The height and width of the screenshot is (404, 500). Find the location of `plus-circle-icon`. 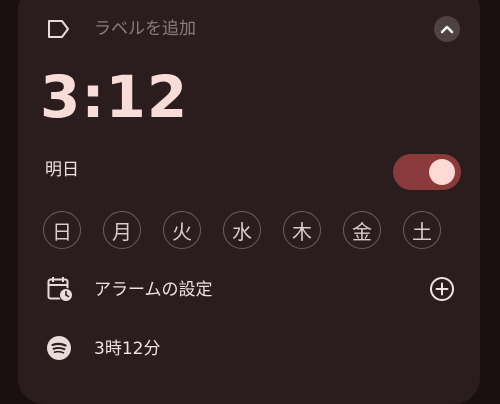

plus-circle-icon is located at coordinates (442, 289).